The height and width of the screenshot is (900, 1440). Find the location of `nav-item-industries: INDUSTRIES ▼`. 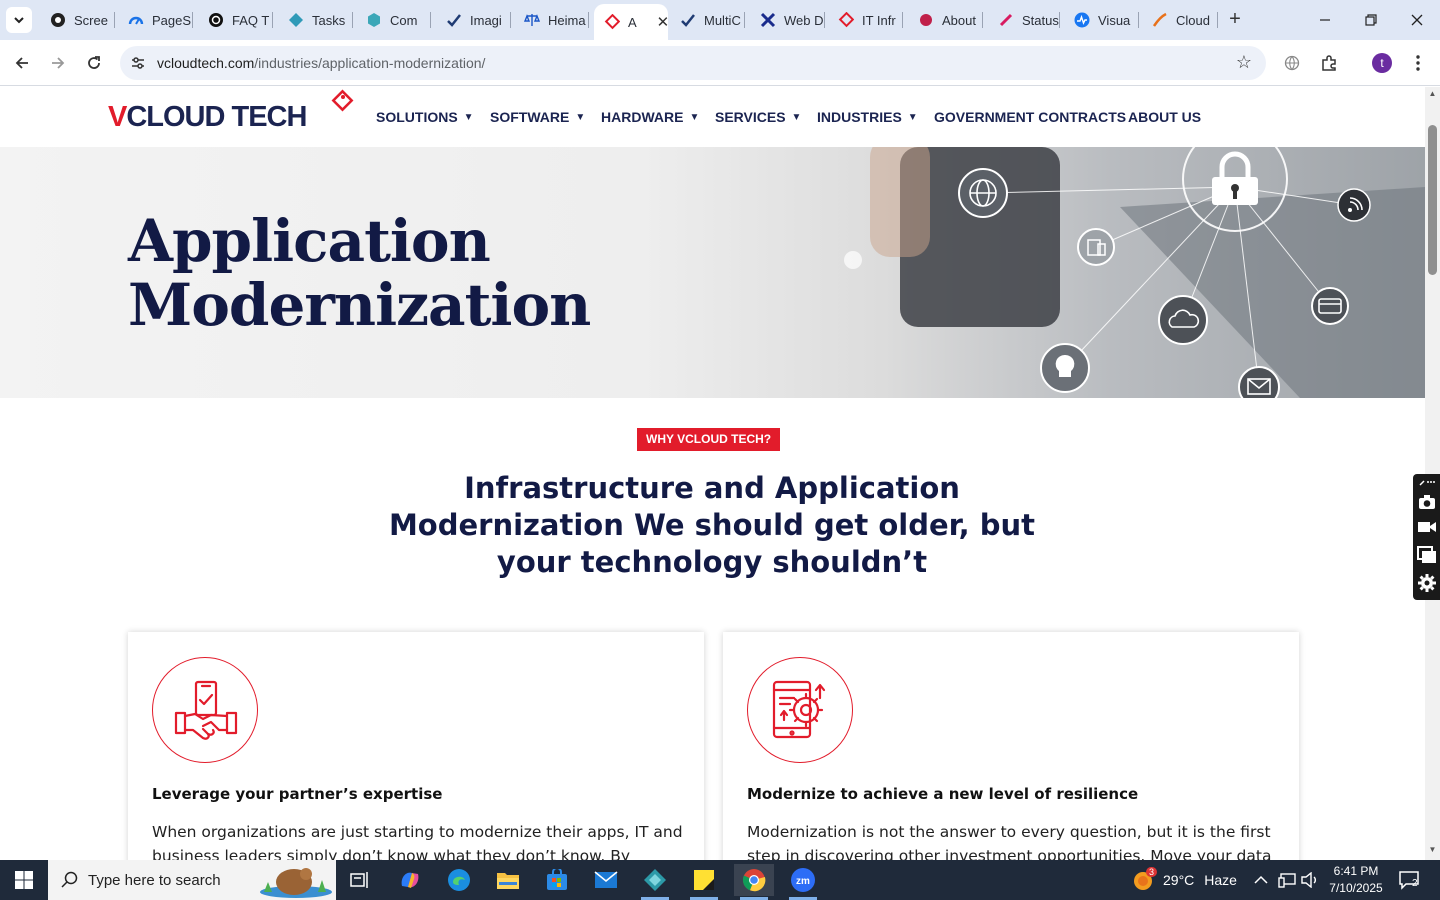

nav-item-industries: INDUSTRIES ▼ is located at coordinates (867, 117).